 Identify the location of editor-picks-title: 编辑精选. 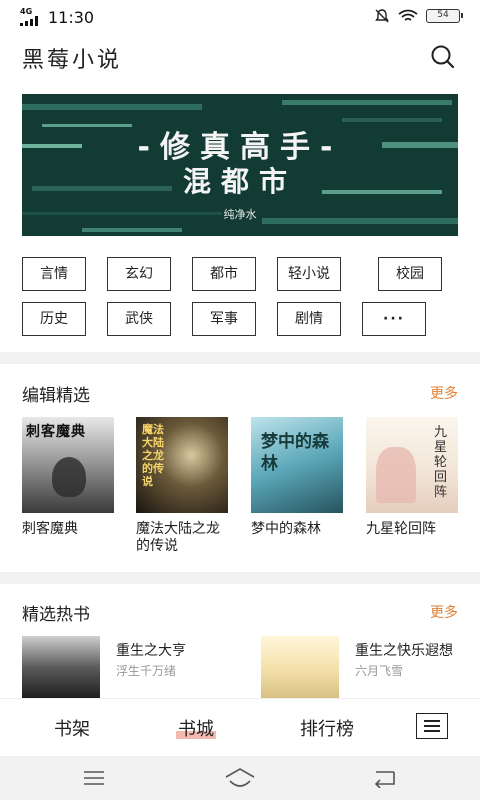
(56, 396).